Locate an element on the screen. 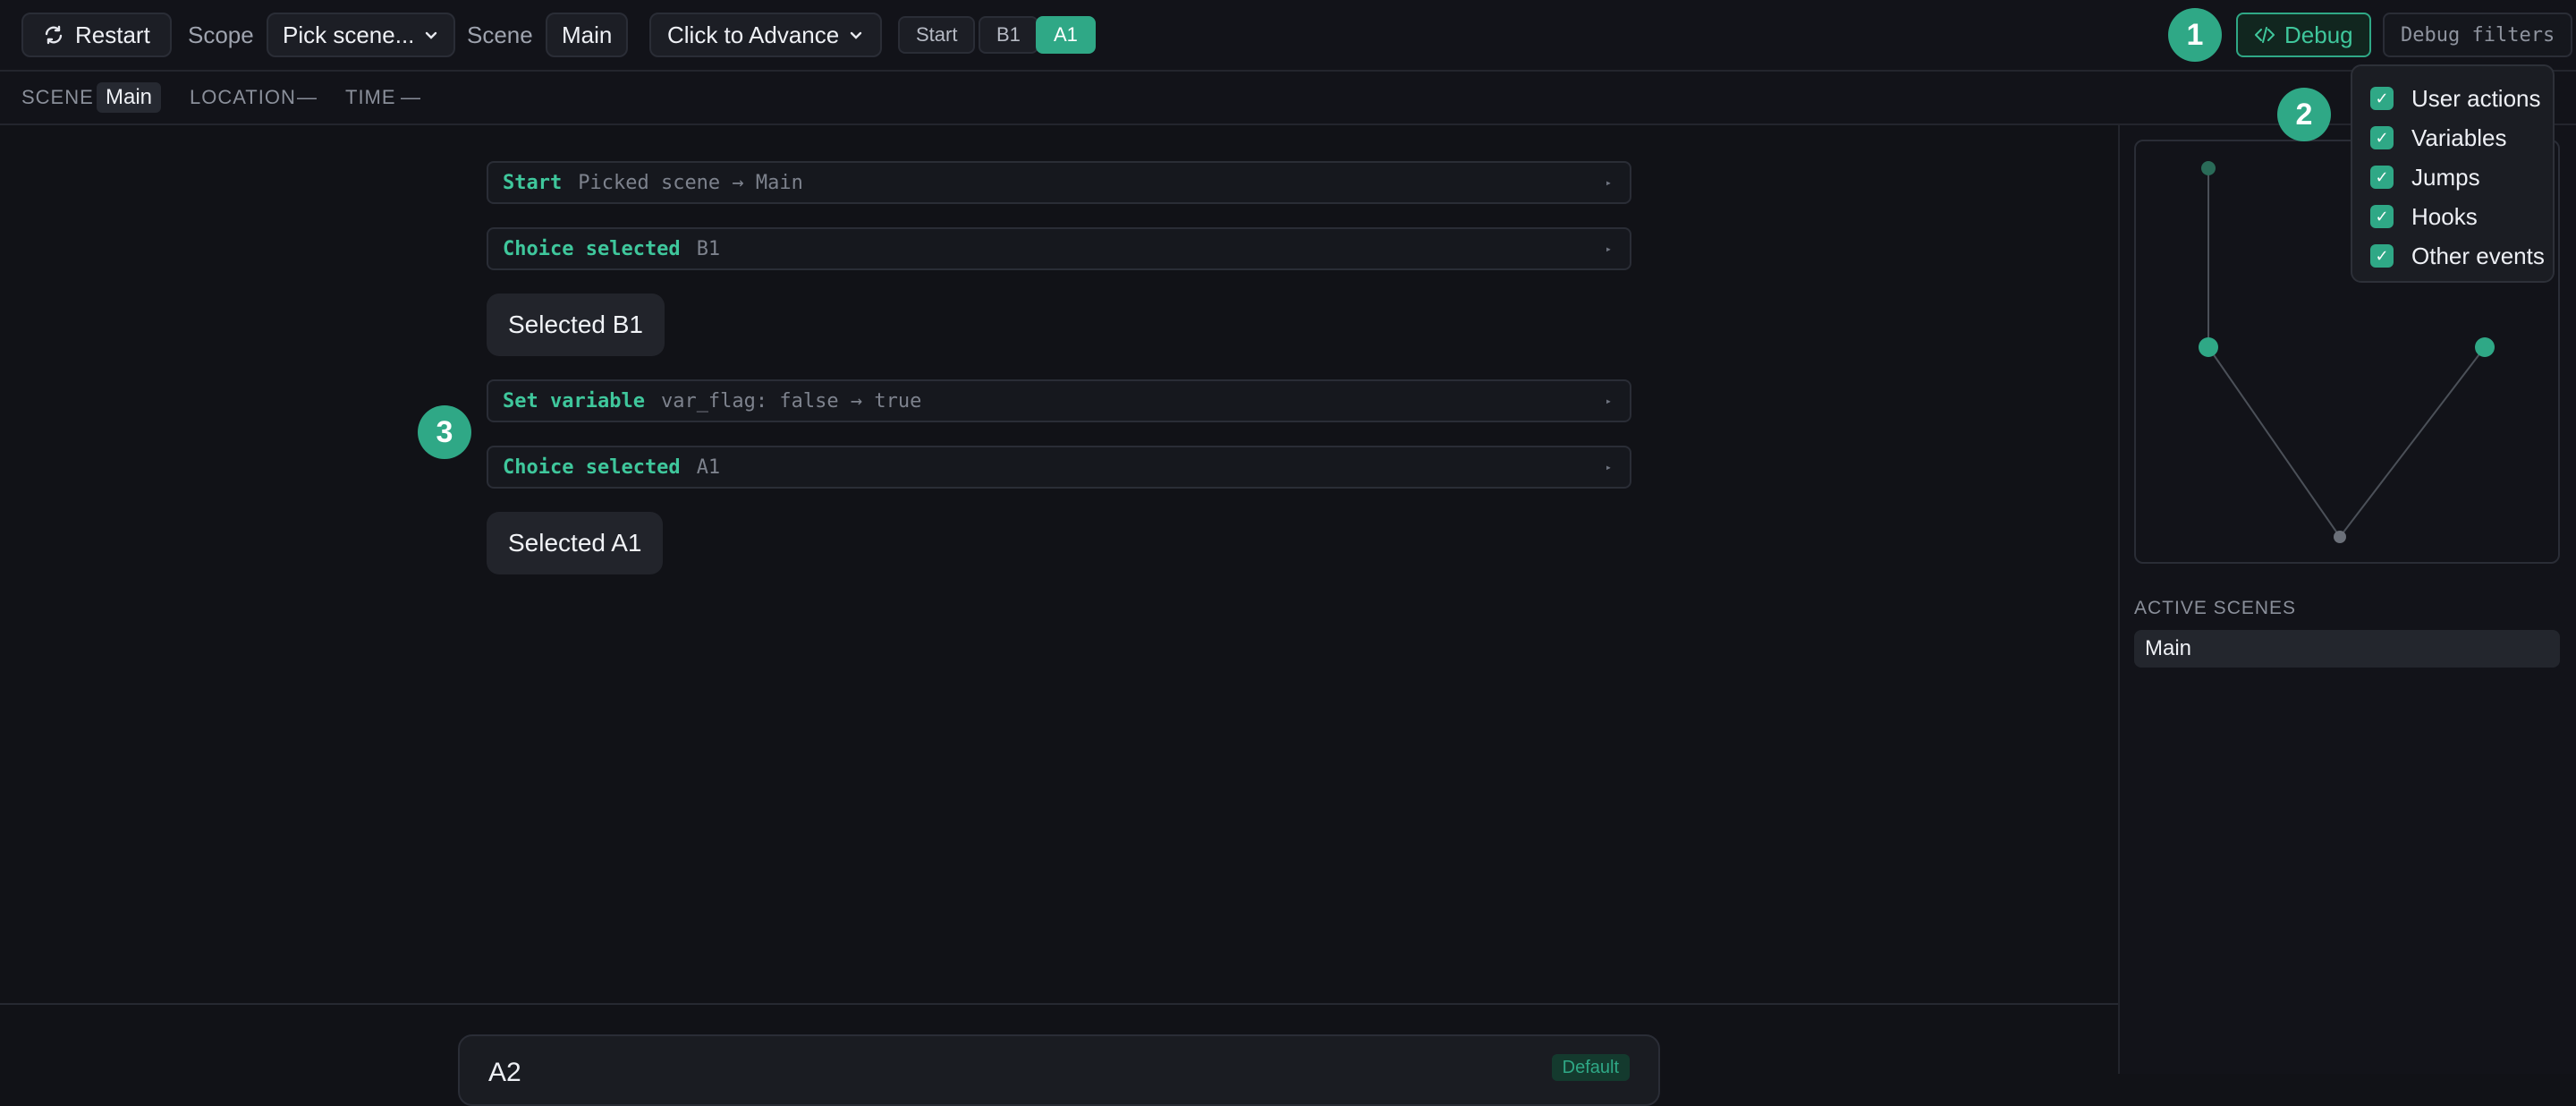 This screenshot has height=1106, width=2576. debug-button: Debug is located at coordinates (2303, 35).